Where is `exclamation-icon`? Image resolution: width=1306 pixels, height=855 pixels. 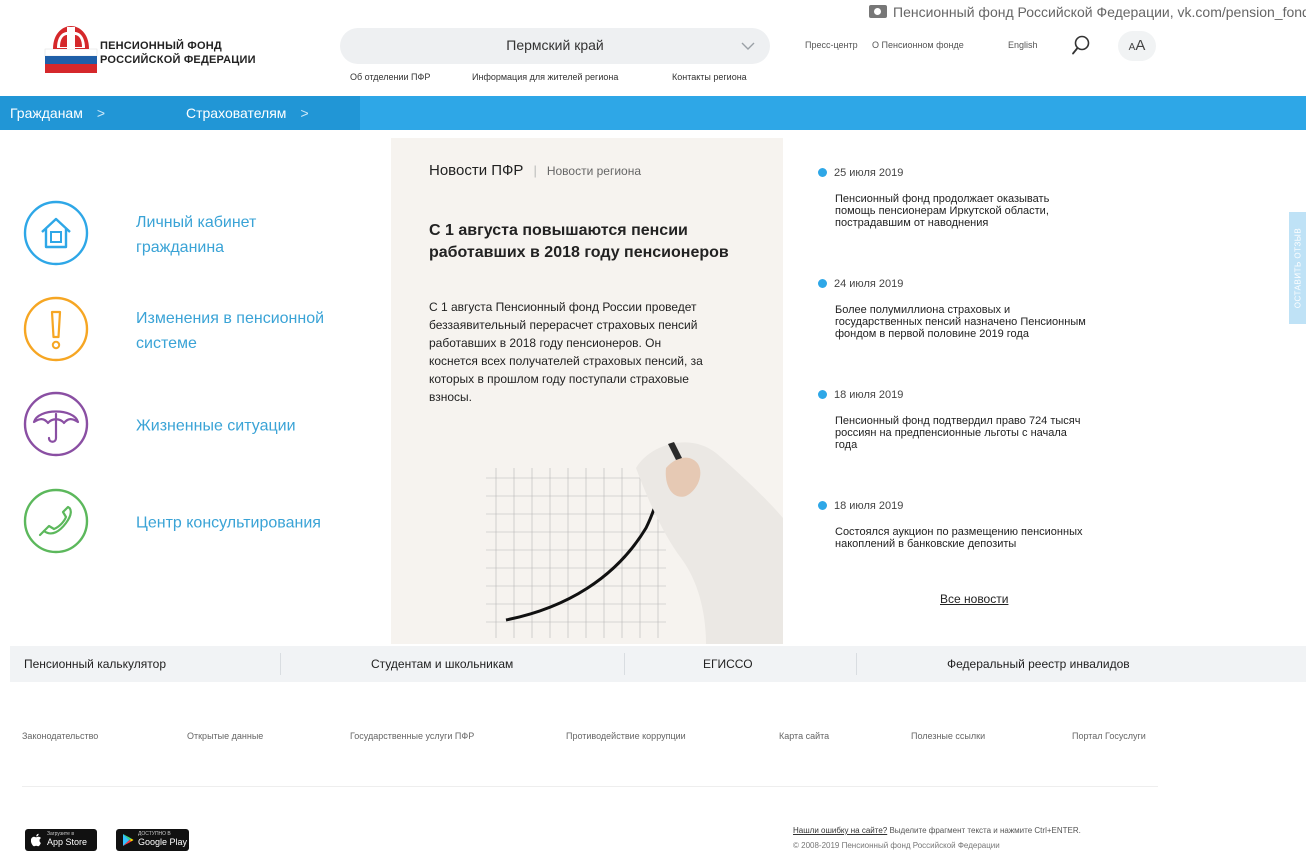 exclamation-icon is located at coordinates (56, 329).